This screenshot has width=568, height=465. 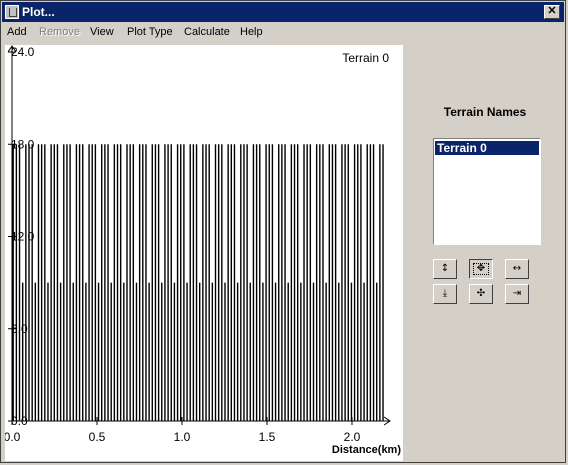 I want to click on x-tick-label: 0.0, so click(x=13, y=437).